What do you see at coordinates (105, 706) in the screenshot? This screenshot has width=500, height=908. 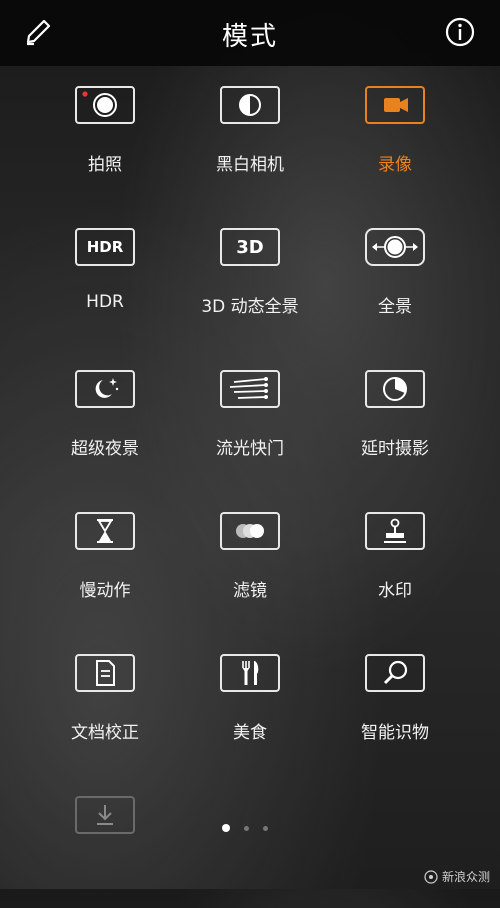 I see `mode-document: 文档校正` at bounding box center [105, 706].